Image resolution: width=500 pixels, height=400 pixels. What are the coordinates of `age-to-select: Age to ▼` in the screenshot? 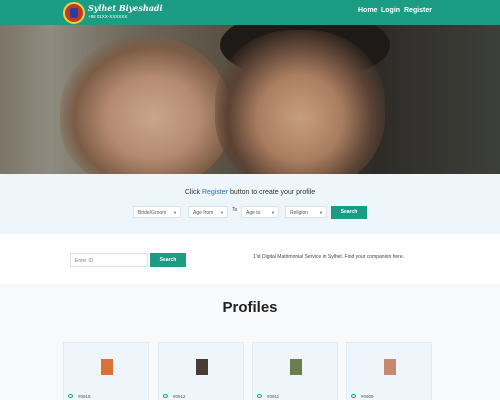 It's located at (260, 212).